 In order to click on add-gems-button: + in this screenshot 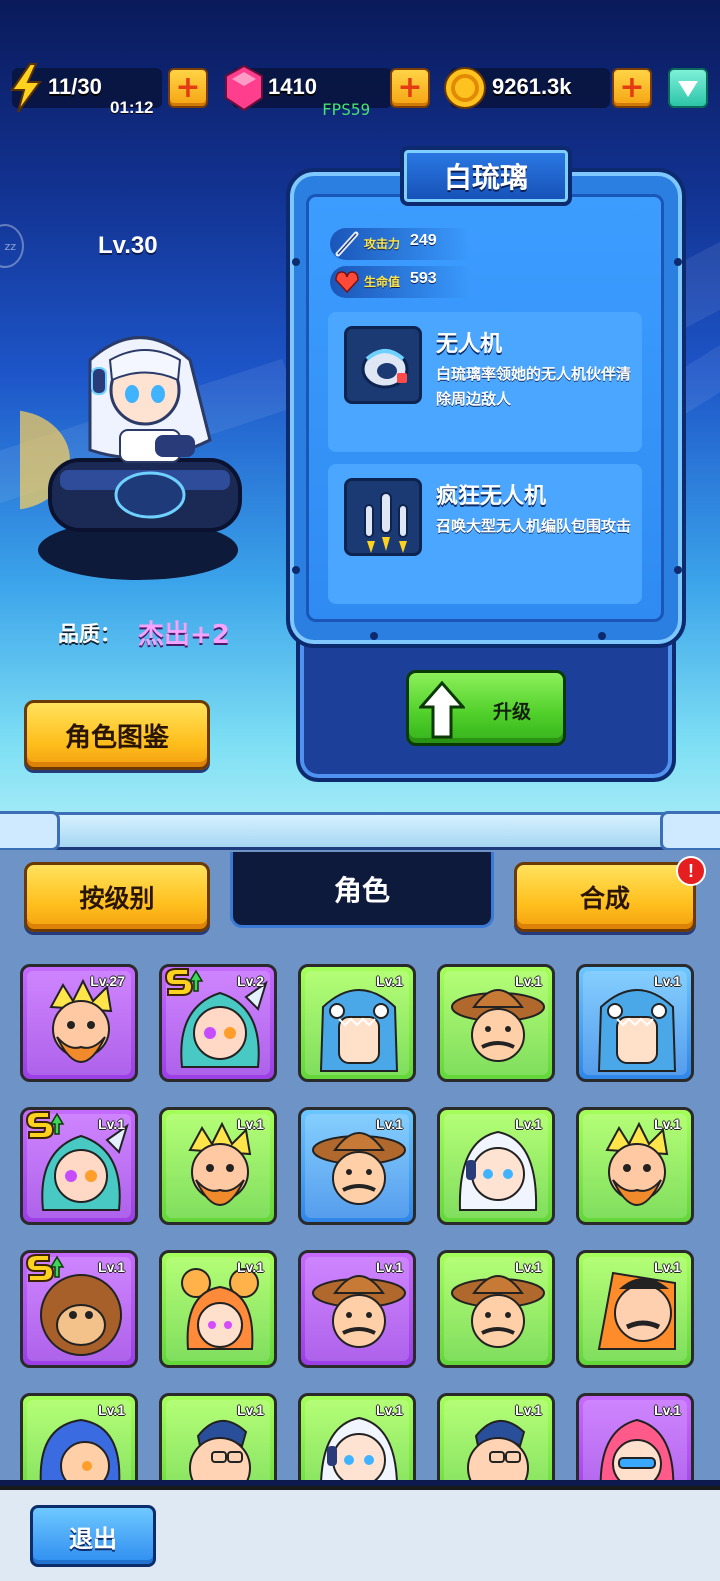, I will do `click(410, 88)`.